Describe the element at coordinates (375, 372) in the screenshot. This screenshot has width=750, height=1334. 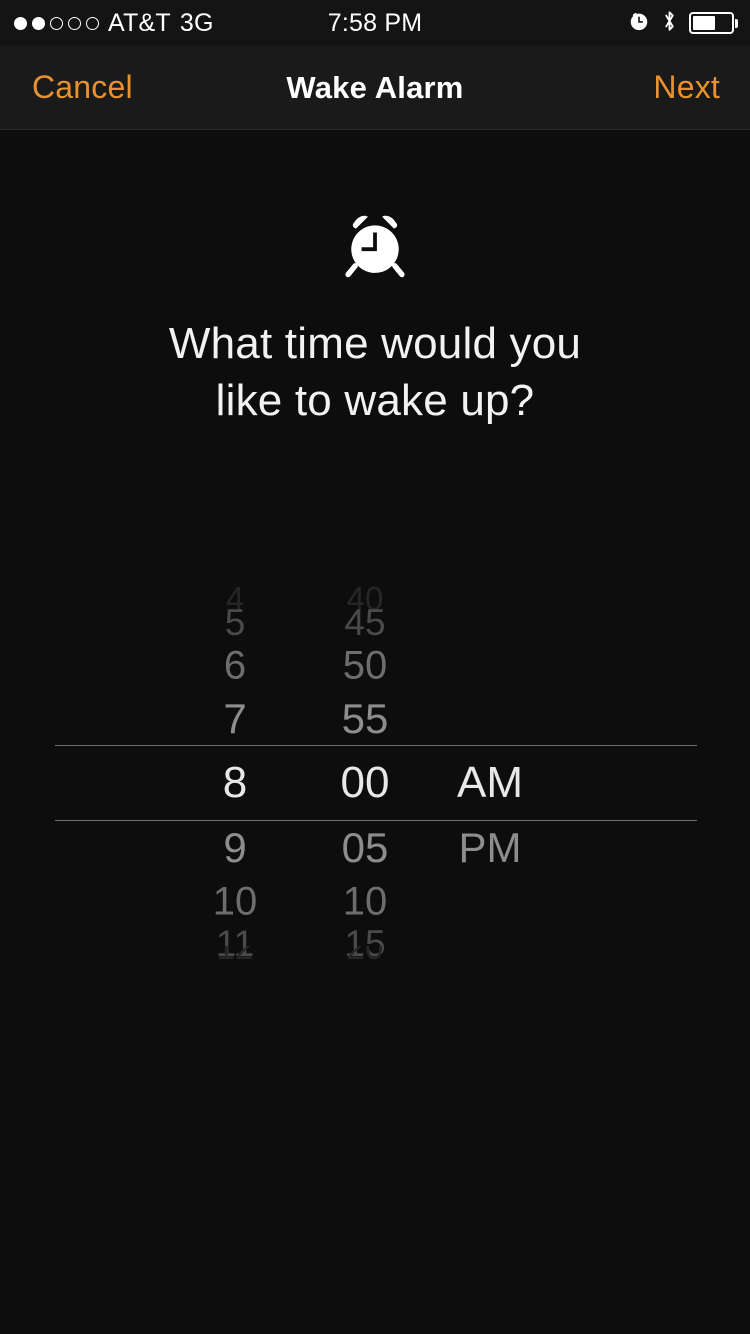
I see `page-headline: What time would you like to wake up?` at that location.